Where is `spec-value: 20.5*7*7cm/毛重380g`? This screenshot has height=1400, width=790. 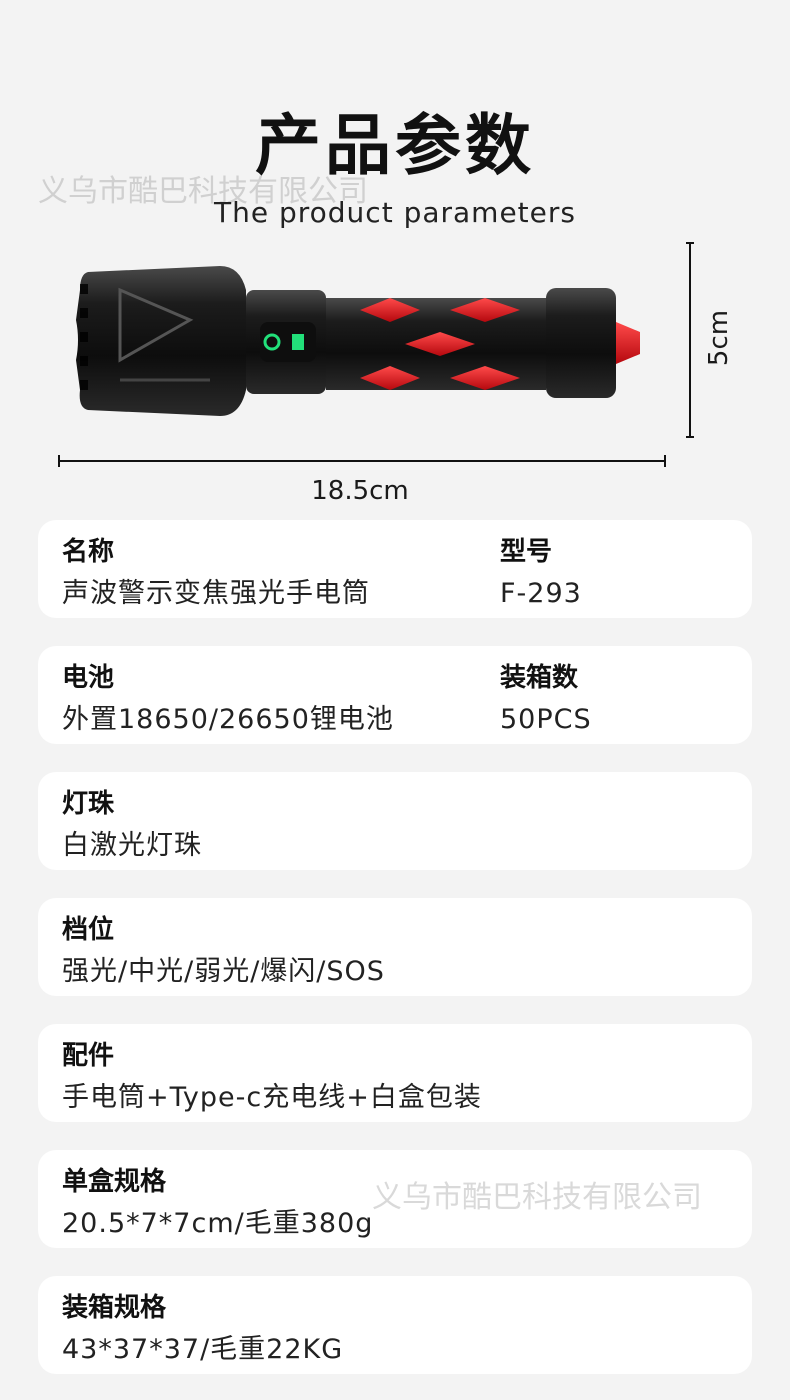
spec-value: 20.5*7*7cm/毛重380g is located at coordinates (218, 1223).